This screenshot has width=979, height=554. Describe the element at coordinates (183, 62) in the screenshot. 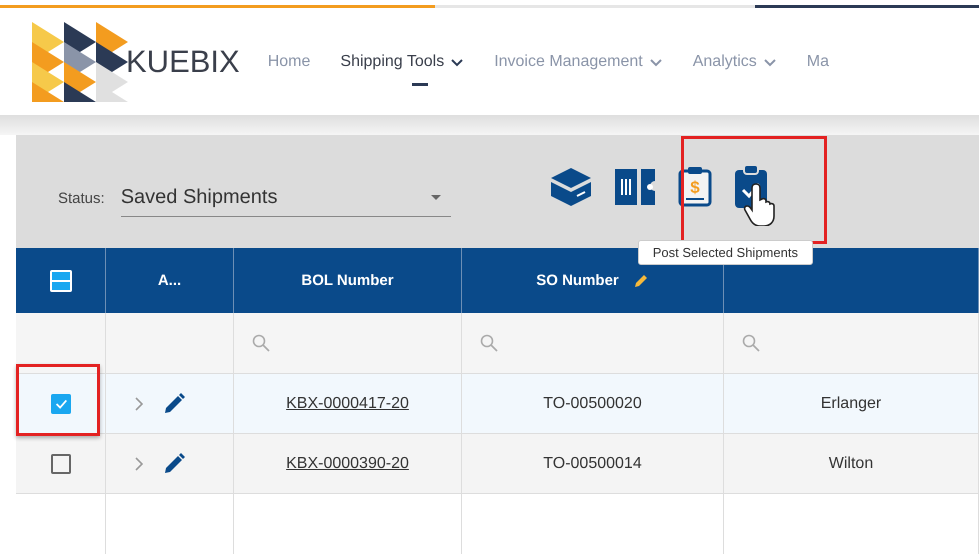

I see `logo-text: KUEBIX` at that location.